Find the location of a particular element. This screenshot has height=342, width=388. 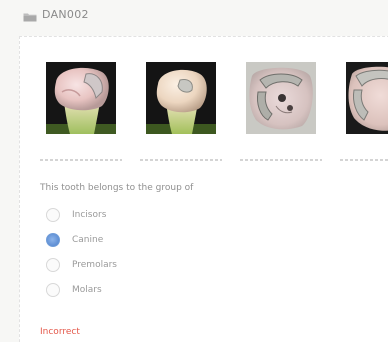

radio-molars is located at coordinates (53, 290).